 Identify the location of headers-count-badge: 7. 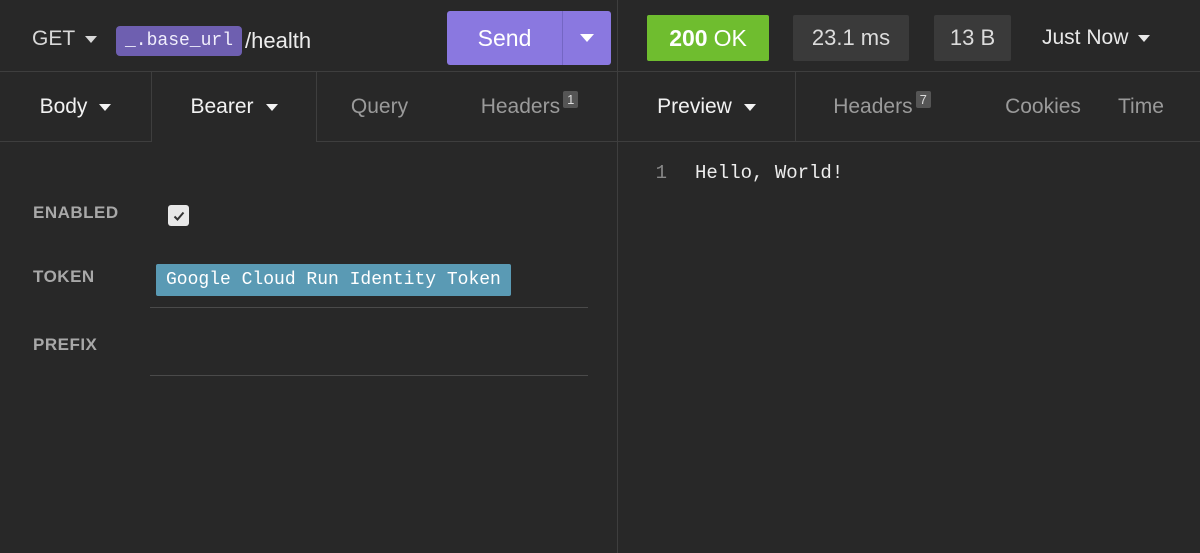
(923, 99).